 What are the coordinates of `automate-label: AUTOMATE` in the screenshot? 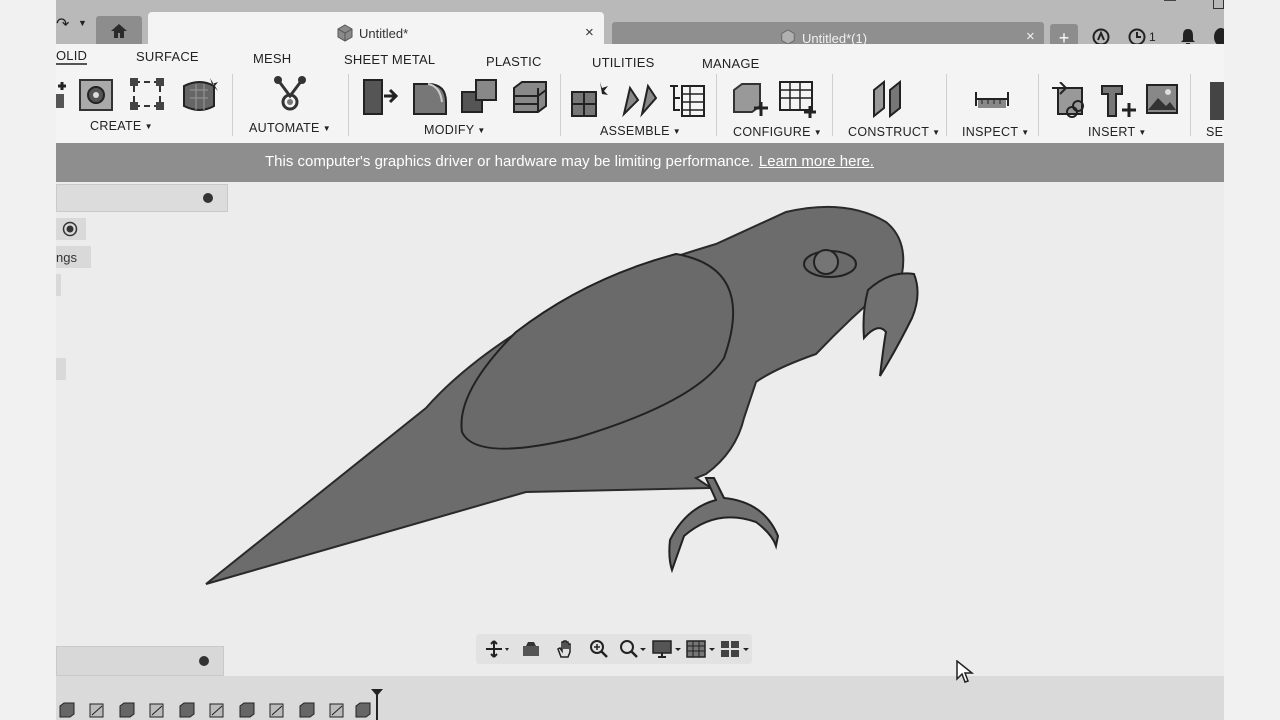 It's located at (284, 128).